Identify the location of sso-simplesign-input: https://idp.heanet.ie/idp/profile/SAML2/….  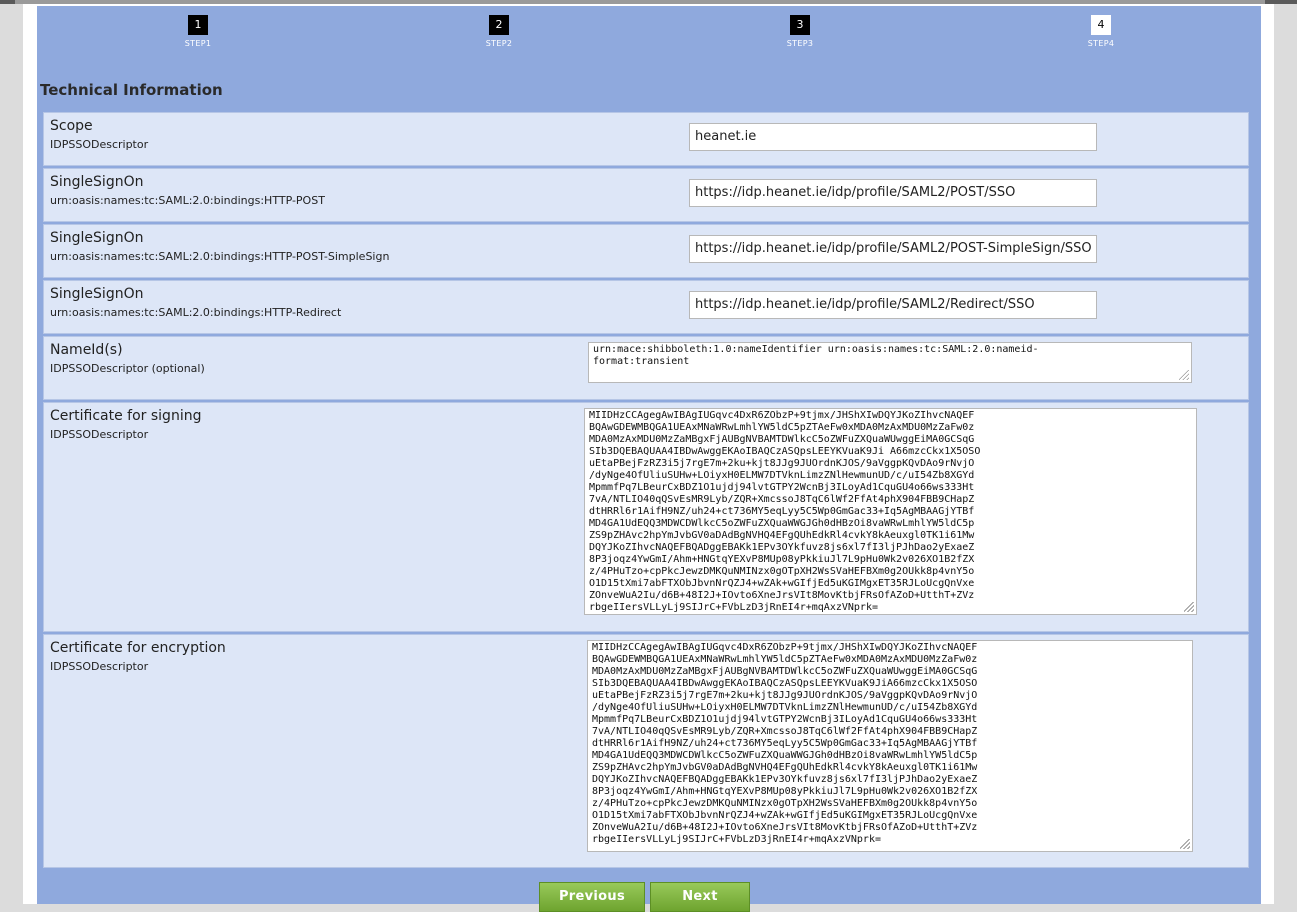
(893, 249).